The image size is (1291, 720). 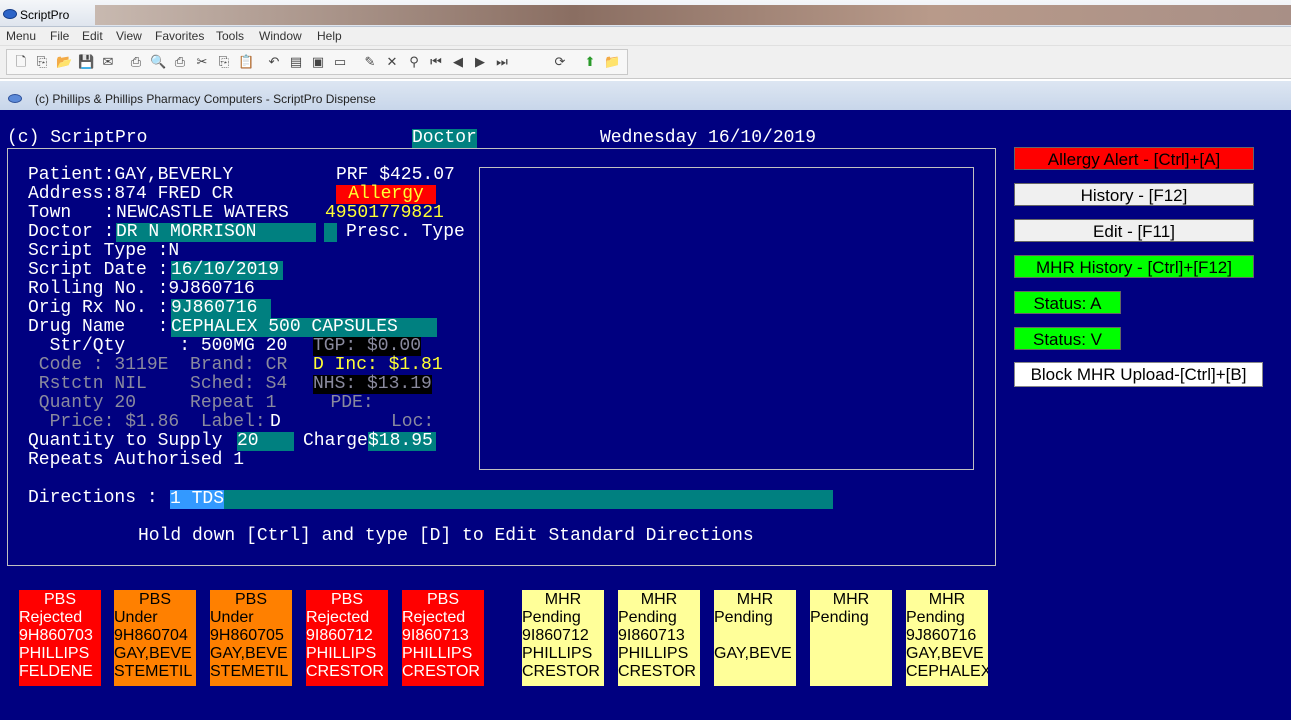 What do you see at coordinates (42, 63) in the screenshot?
I see `copy-doc-icon: ⎘` at bounding box center [42, 63].